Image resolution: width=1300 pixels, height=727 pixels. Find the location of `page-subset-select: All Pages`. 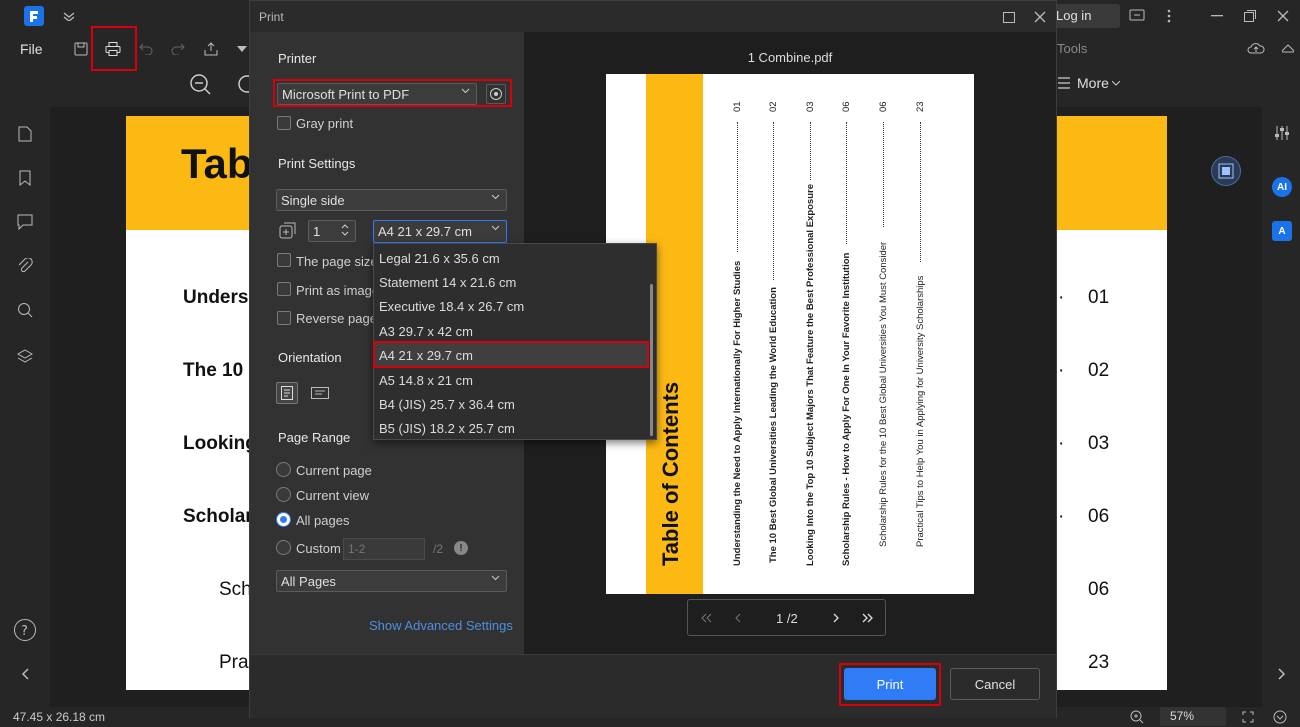

page-subset-select: All Pages is located at coordinates (391, 581).